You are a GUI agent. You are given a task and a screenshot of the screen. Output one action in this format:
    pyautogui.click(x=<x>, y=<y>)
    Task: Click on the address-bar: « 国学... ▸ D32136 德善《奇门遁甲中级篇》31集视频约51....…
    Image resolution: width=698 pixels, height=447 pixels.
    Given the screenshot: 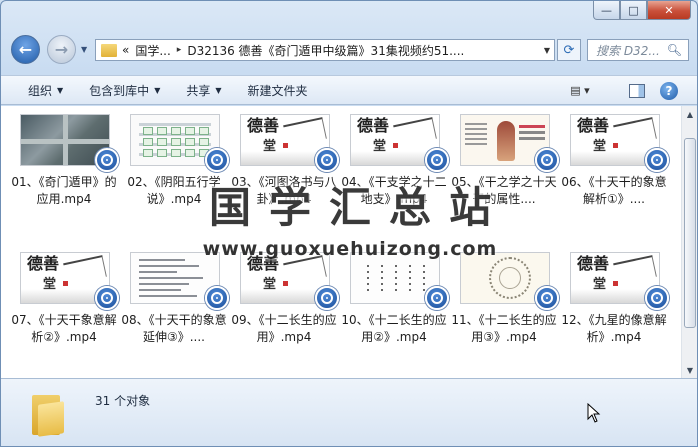 What is the action you would take?
    pyautogui.click(x=325, y=50)
    